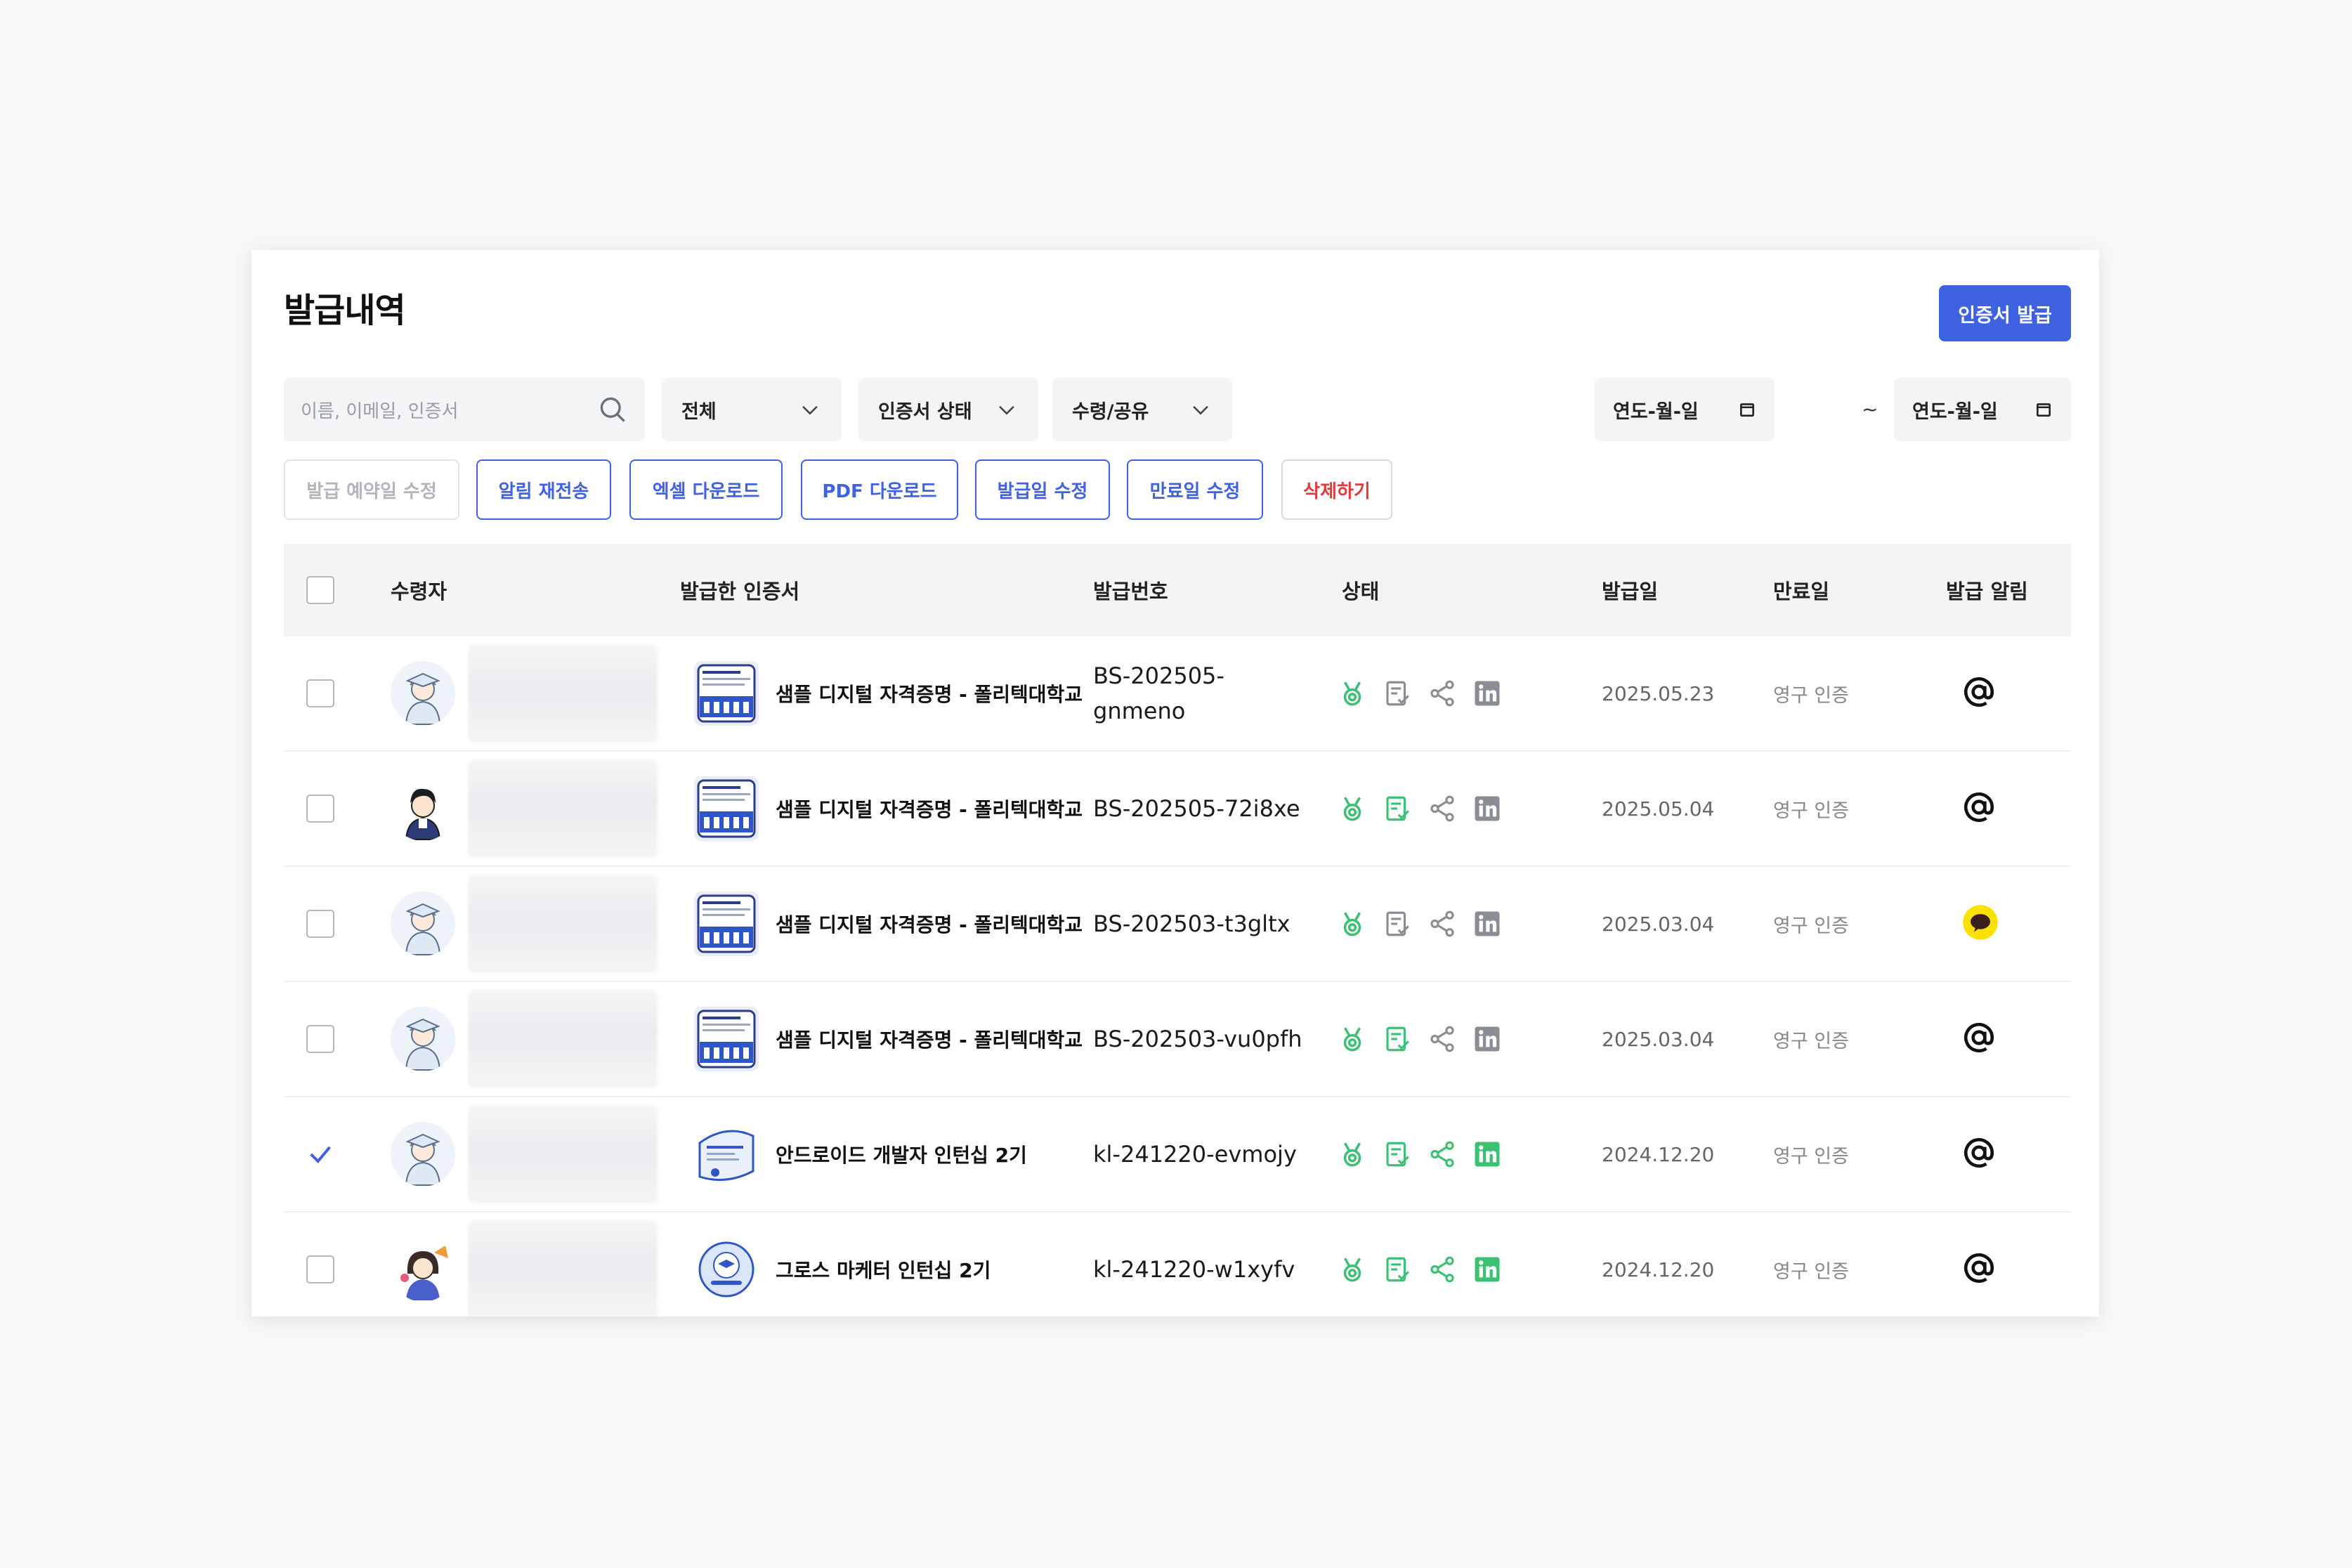 Image resolution: width=2352 pixels, height=1568 pixels. Describe the element at coordinates (1042, 490) in the screenshot. I see `edit-issue-date-button: 발급일 수정` at that location.